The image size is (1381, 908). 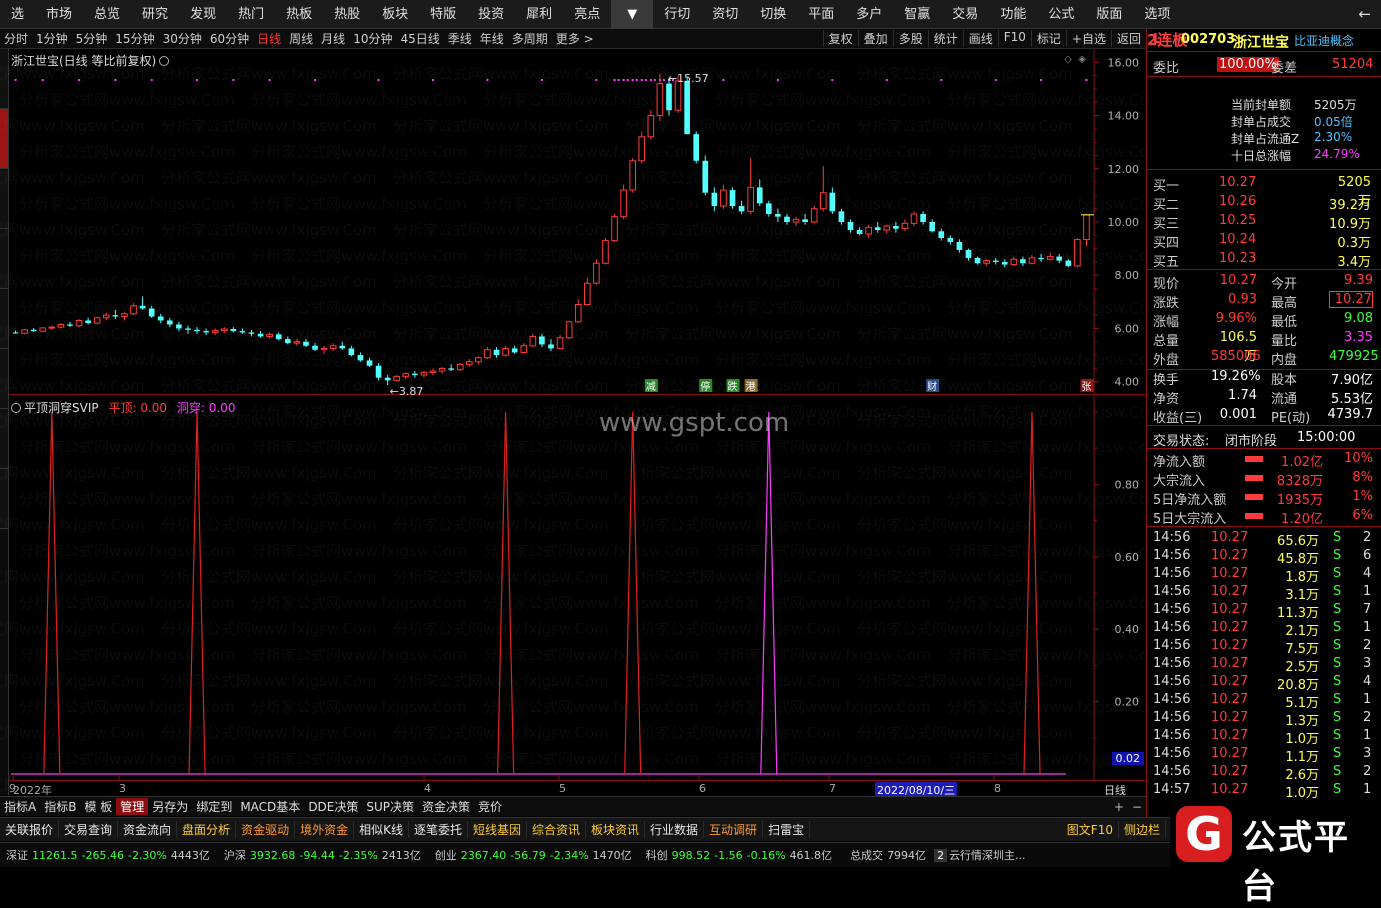 What do you see at coordinates (787, 829) in the screenshot?
I see `func-item-13: 扫雷宝` at bounding box center [787, 829].